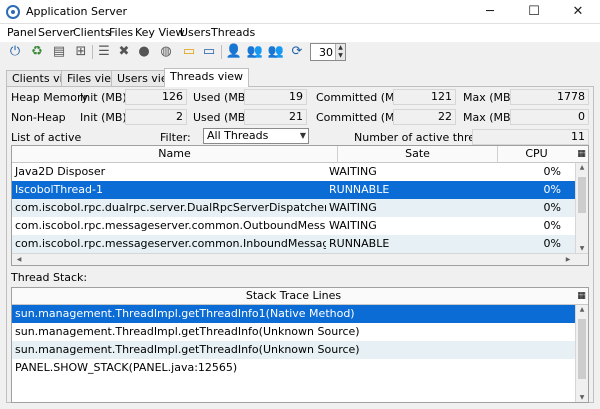 The height and width of the screenshot is (409, 600). I want to click on toolbar: ⏻ ♻ ▤ ⊞ ☰ ✖ ● ◍ ▭ ▭ 👤 👥 👥 ⟳ 30 ▲ ▼, so click(300, 52).